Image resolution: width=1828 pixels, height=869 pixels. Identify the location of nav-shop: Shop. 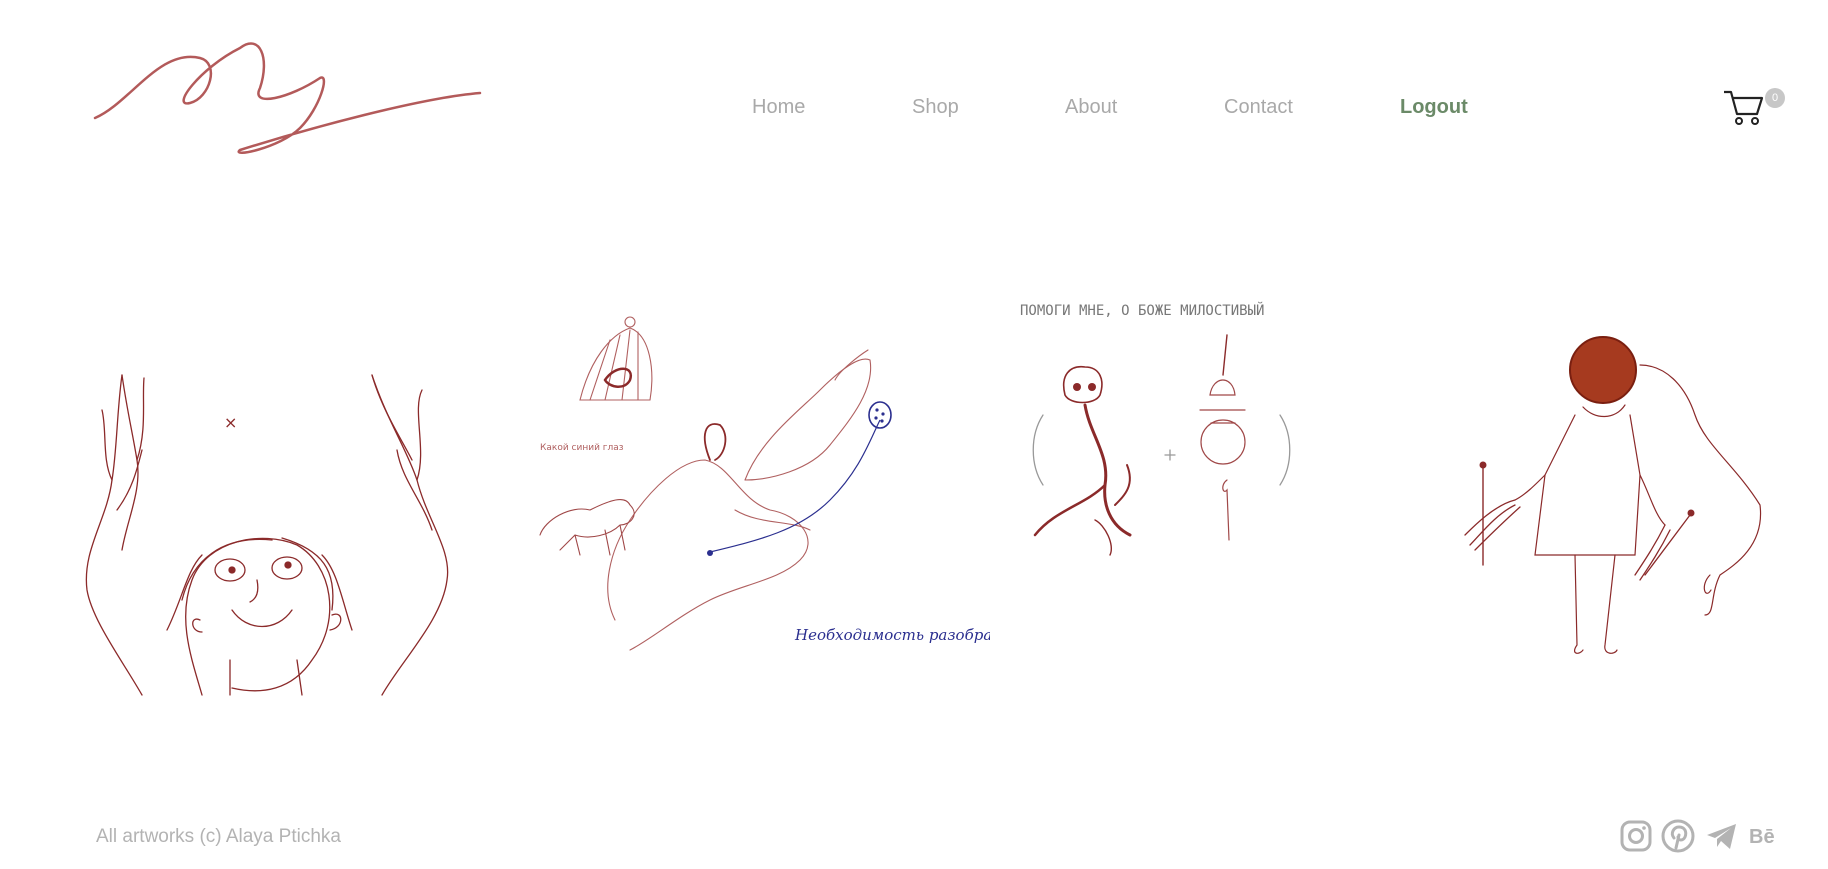
(935, 107).